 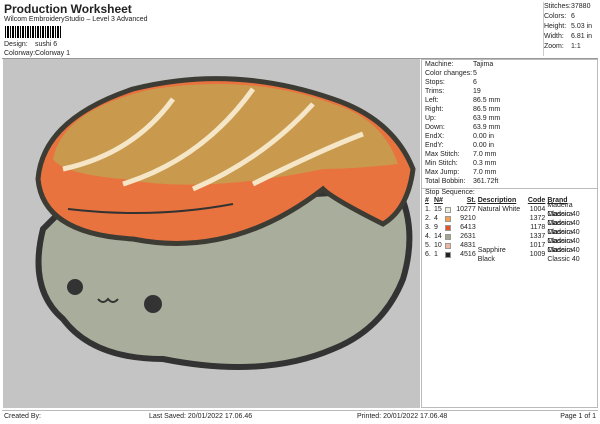 What do you see at coordinates (428, 218) in the screenshot?
I see `stop-num: 2.` at bounding box center [428, 218].